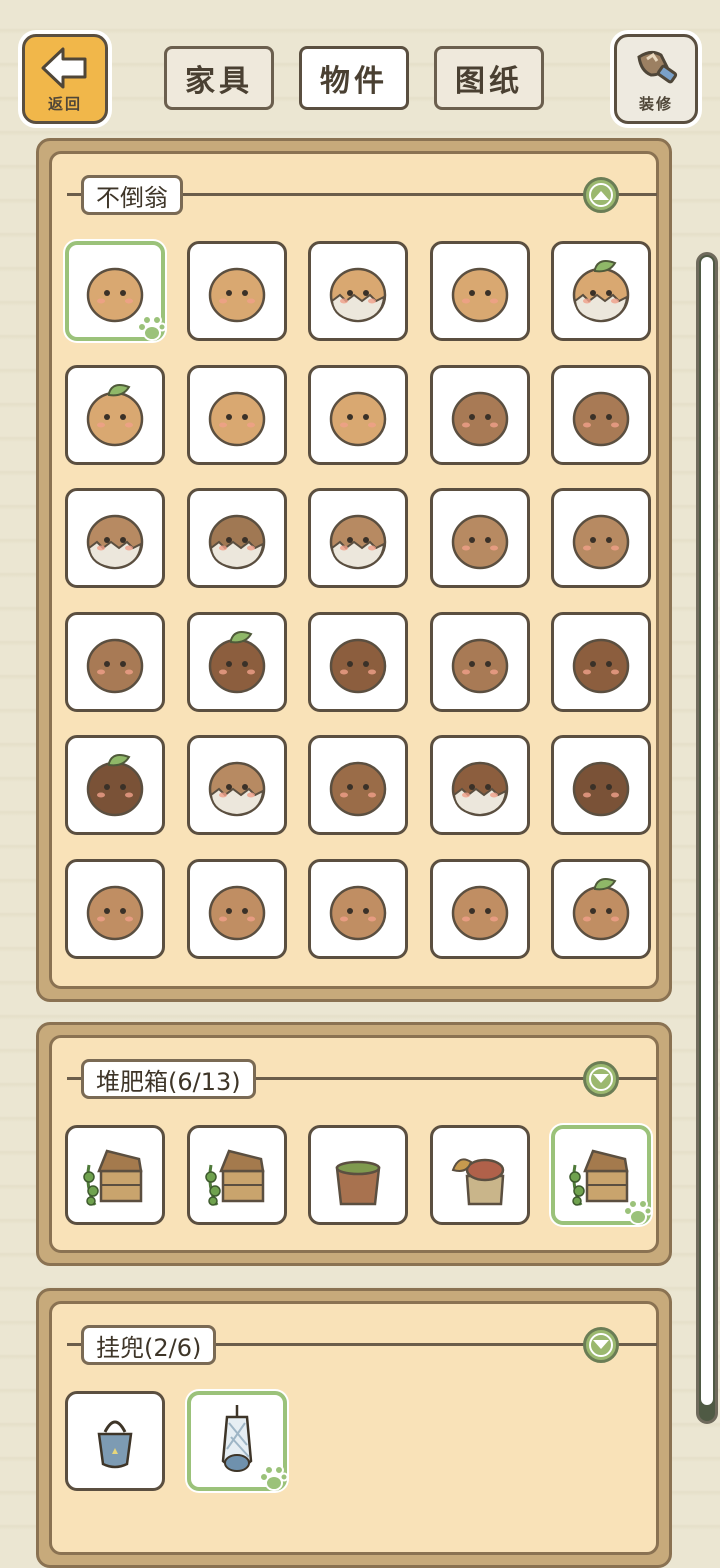 The width and height of the screenshot is (720, 1568). I want to click on section-title: 堆肥箱(6/13), so click(168, 1079).